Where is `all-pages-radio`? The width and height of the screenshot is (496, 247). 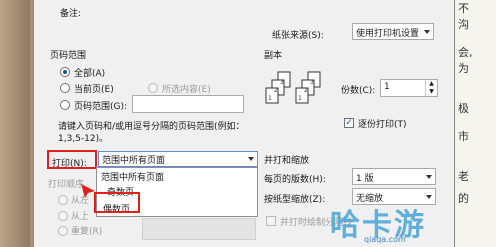 all-pages-radio is located at coordinates (65, 72).